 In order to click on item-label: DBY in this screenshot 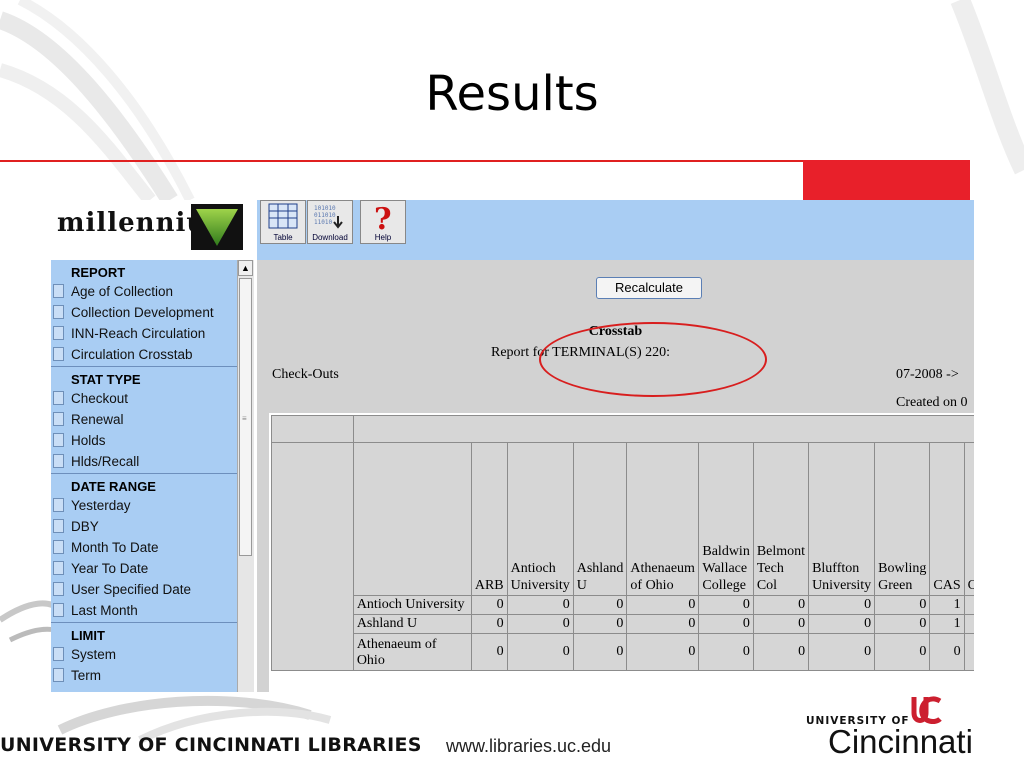, I will do `click(85, 526)`.